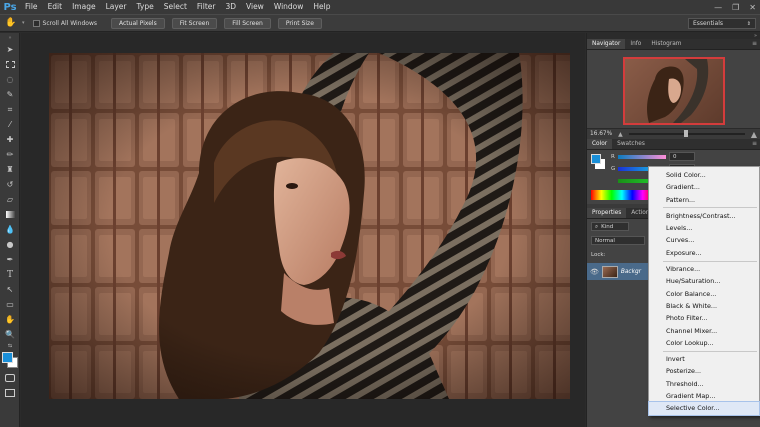 This screenshot has height=427, width=760. What do you see at coordinates (10, 109) in the screenshot?
I see `crop-tool-icon: ⌗` at bounding box center [10, 109].